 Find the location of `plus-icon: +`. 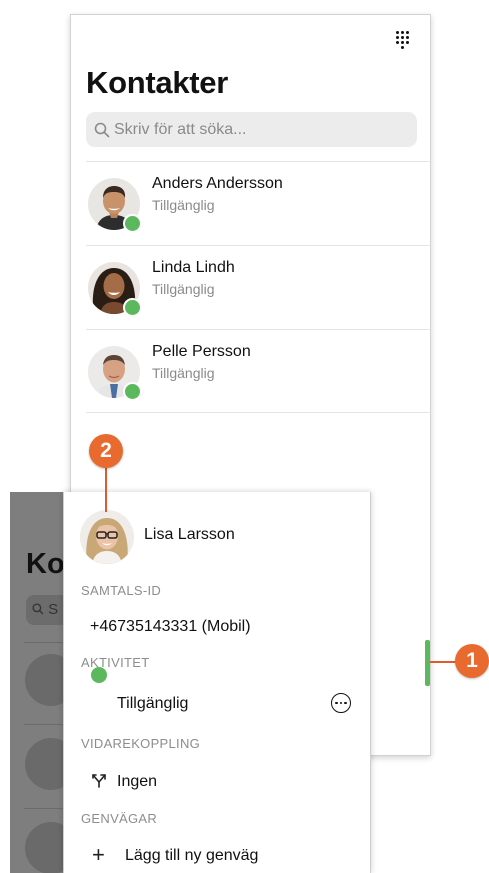

plus-icon: + is located at coordinates (98, 854).